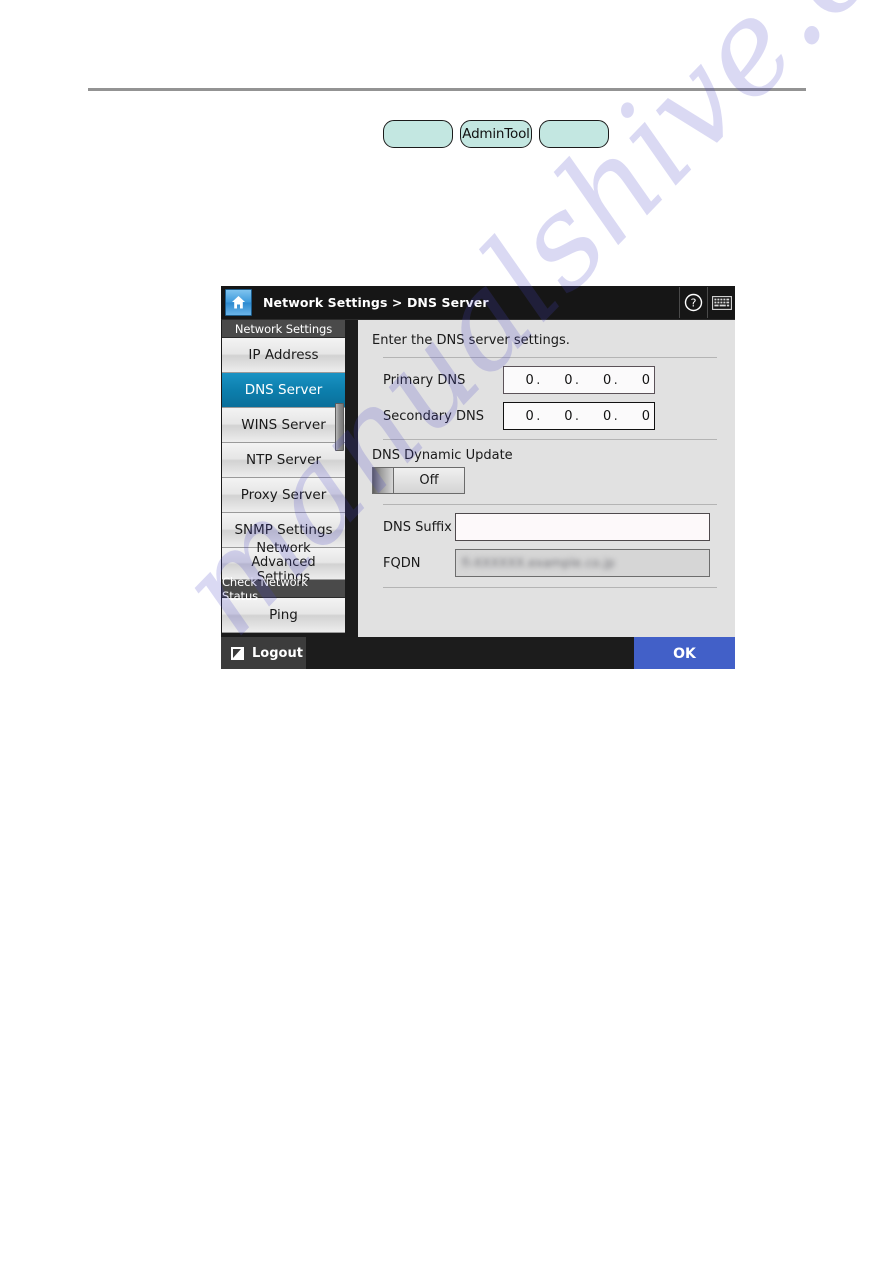 The image size is (893, 1263). What do you see at coordinates (471, 340) in the screenshot?
I see `content-intro-text: Enter the DNS server settings.` at bounding box center [471, 340].